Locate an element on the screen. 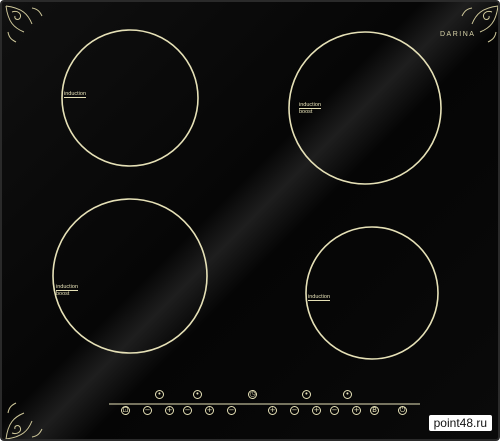 The width and height of the screenshot is (500, 441). zone-label-top-left: induction is located at coordinates (75, 94).